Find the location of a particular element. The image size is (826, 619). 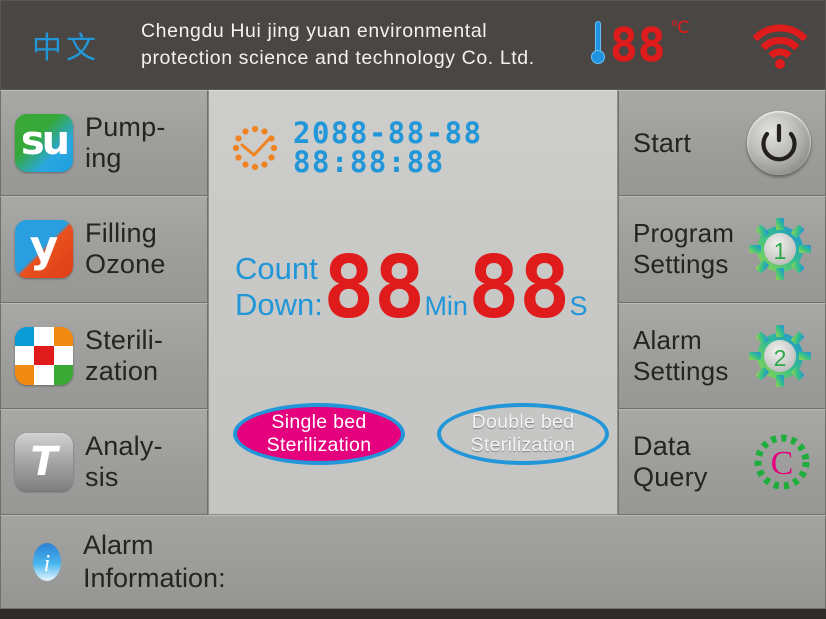

menu-item-sterilization: Sterili- zation is located at coordinates (104, 355).